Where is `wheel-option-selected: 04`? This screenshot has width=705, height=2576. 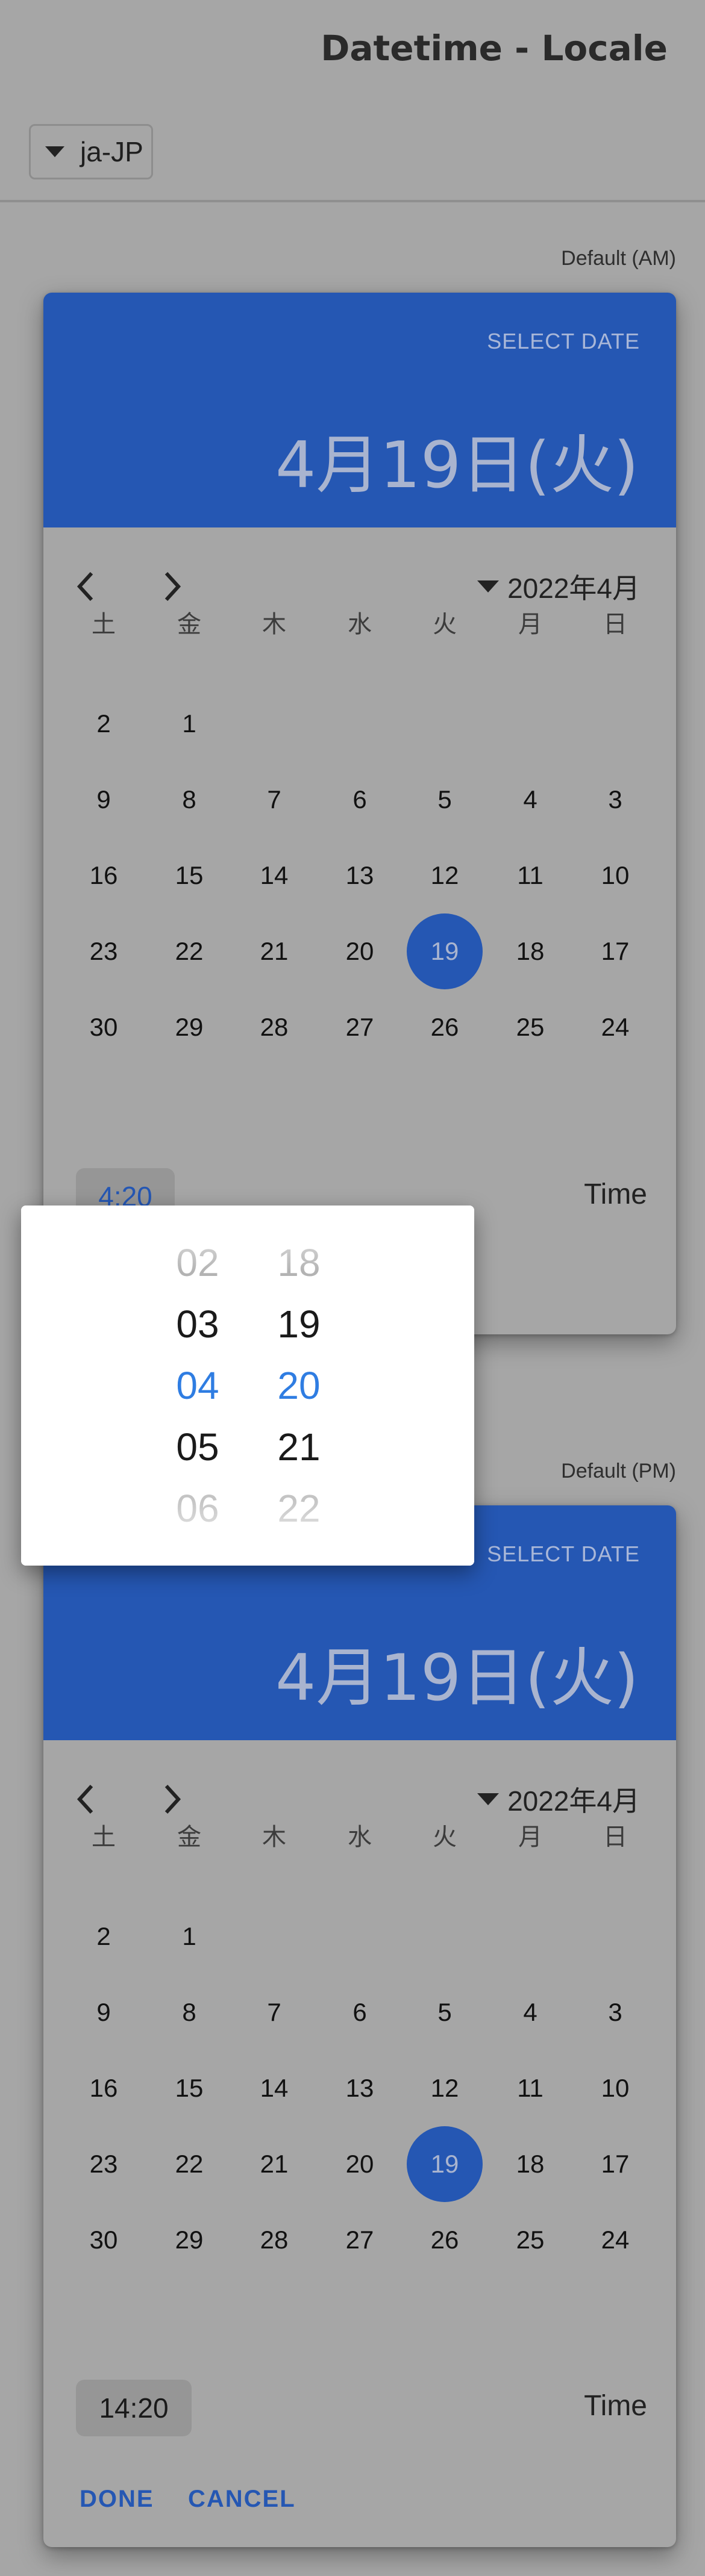
wheel-option-selected: 04 is located at coordinates (197, 1386).